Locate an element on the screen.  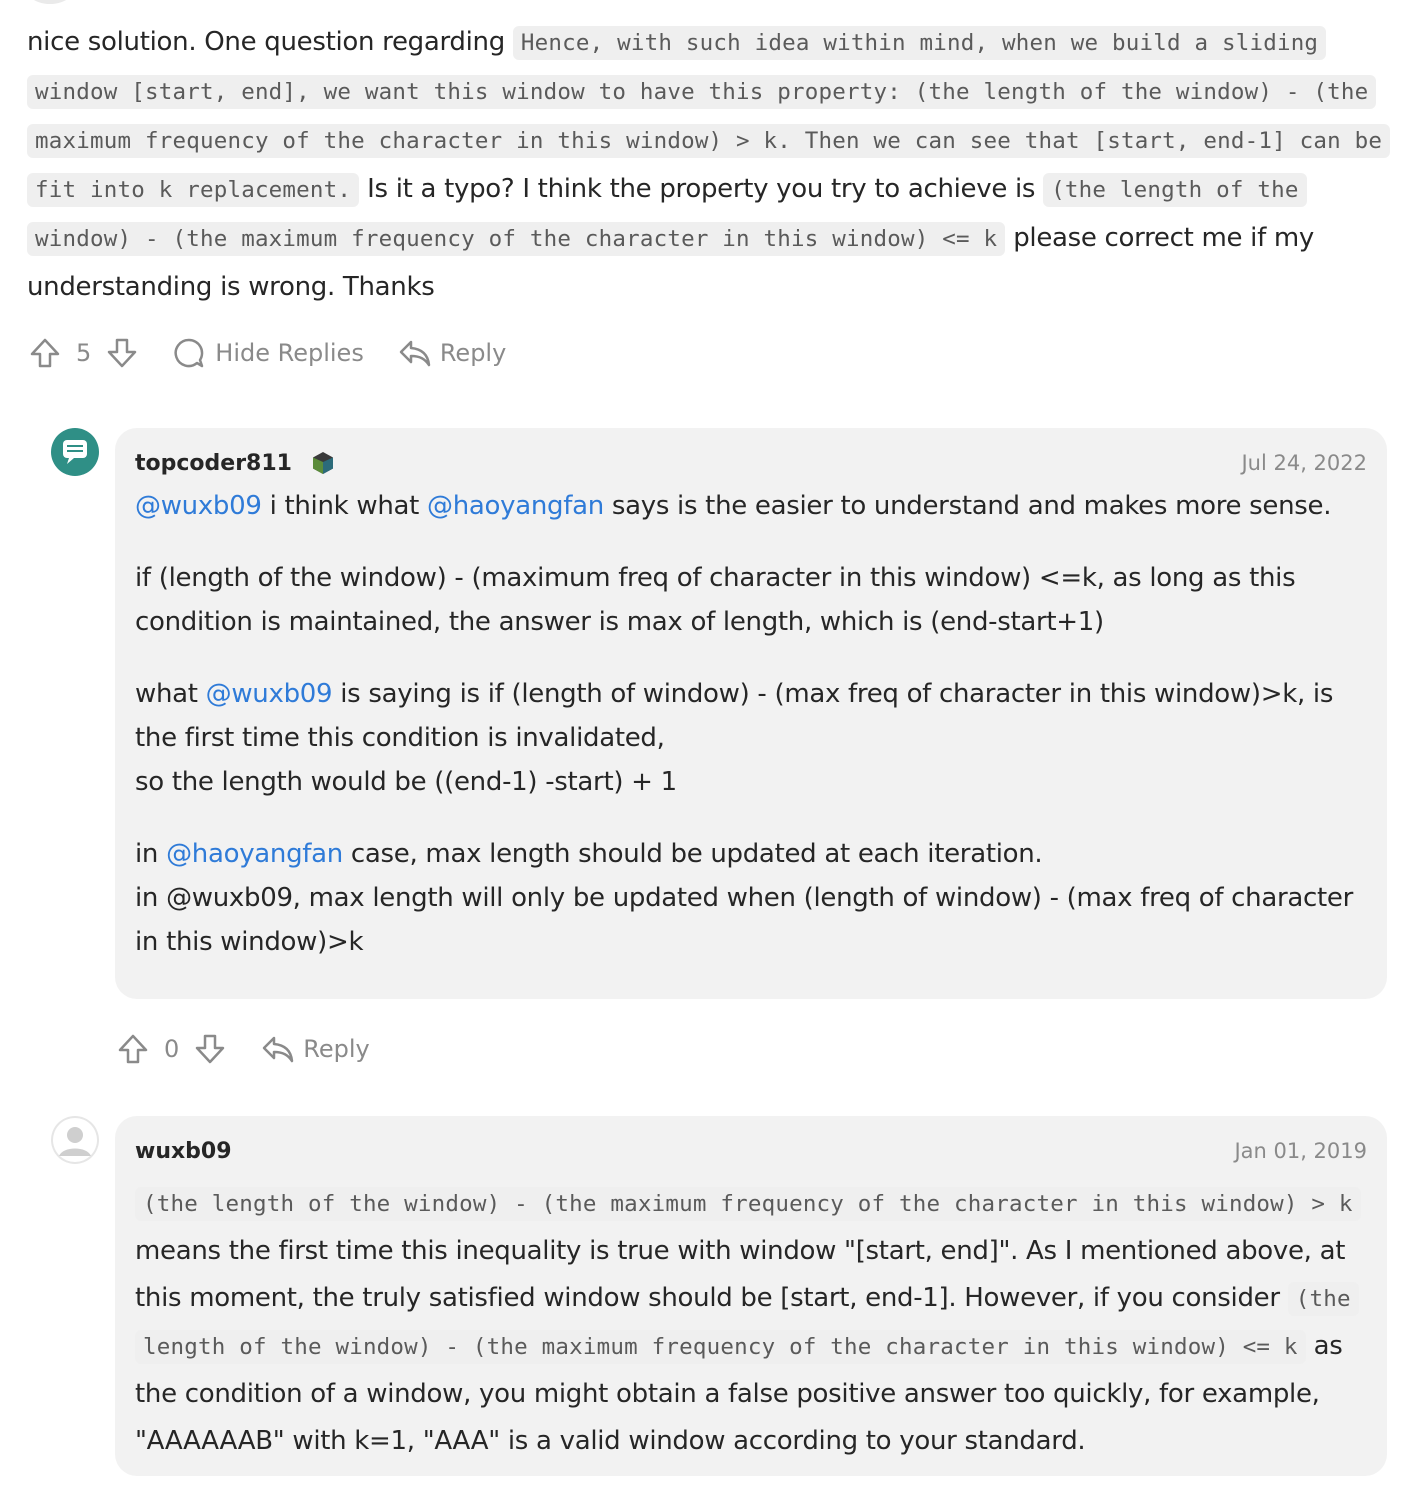
coder-speech-bubble-icon is located at coordinates (75, 452).